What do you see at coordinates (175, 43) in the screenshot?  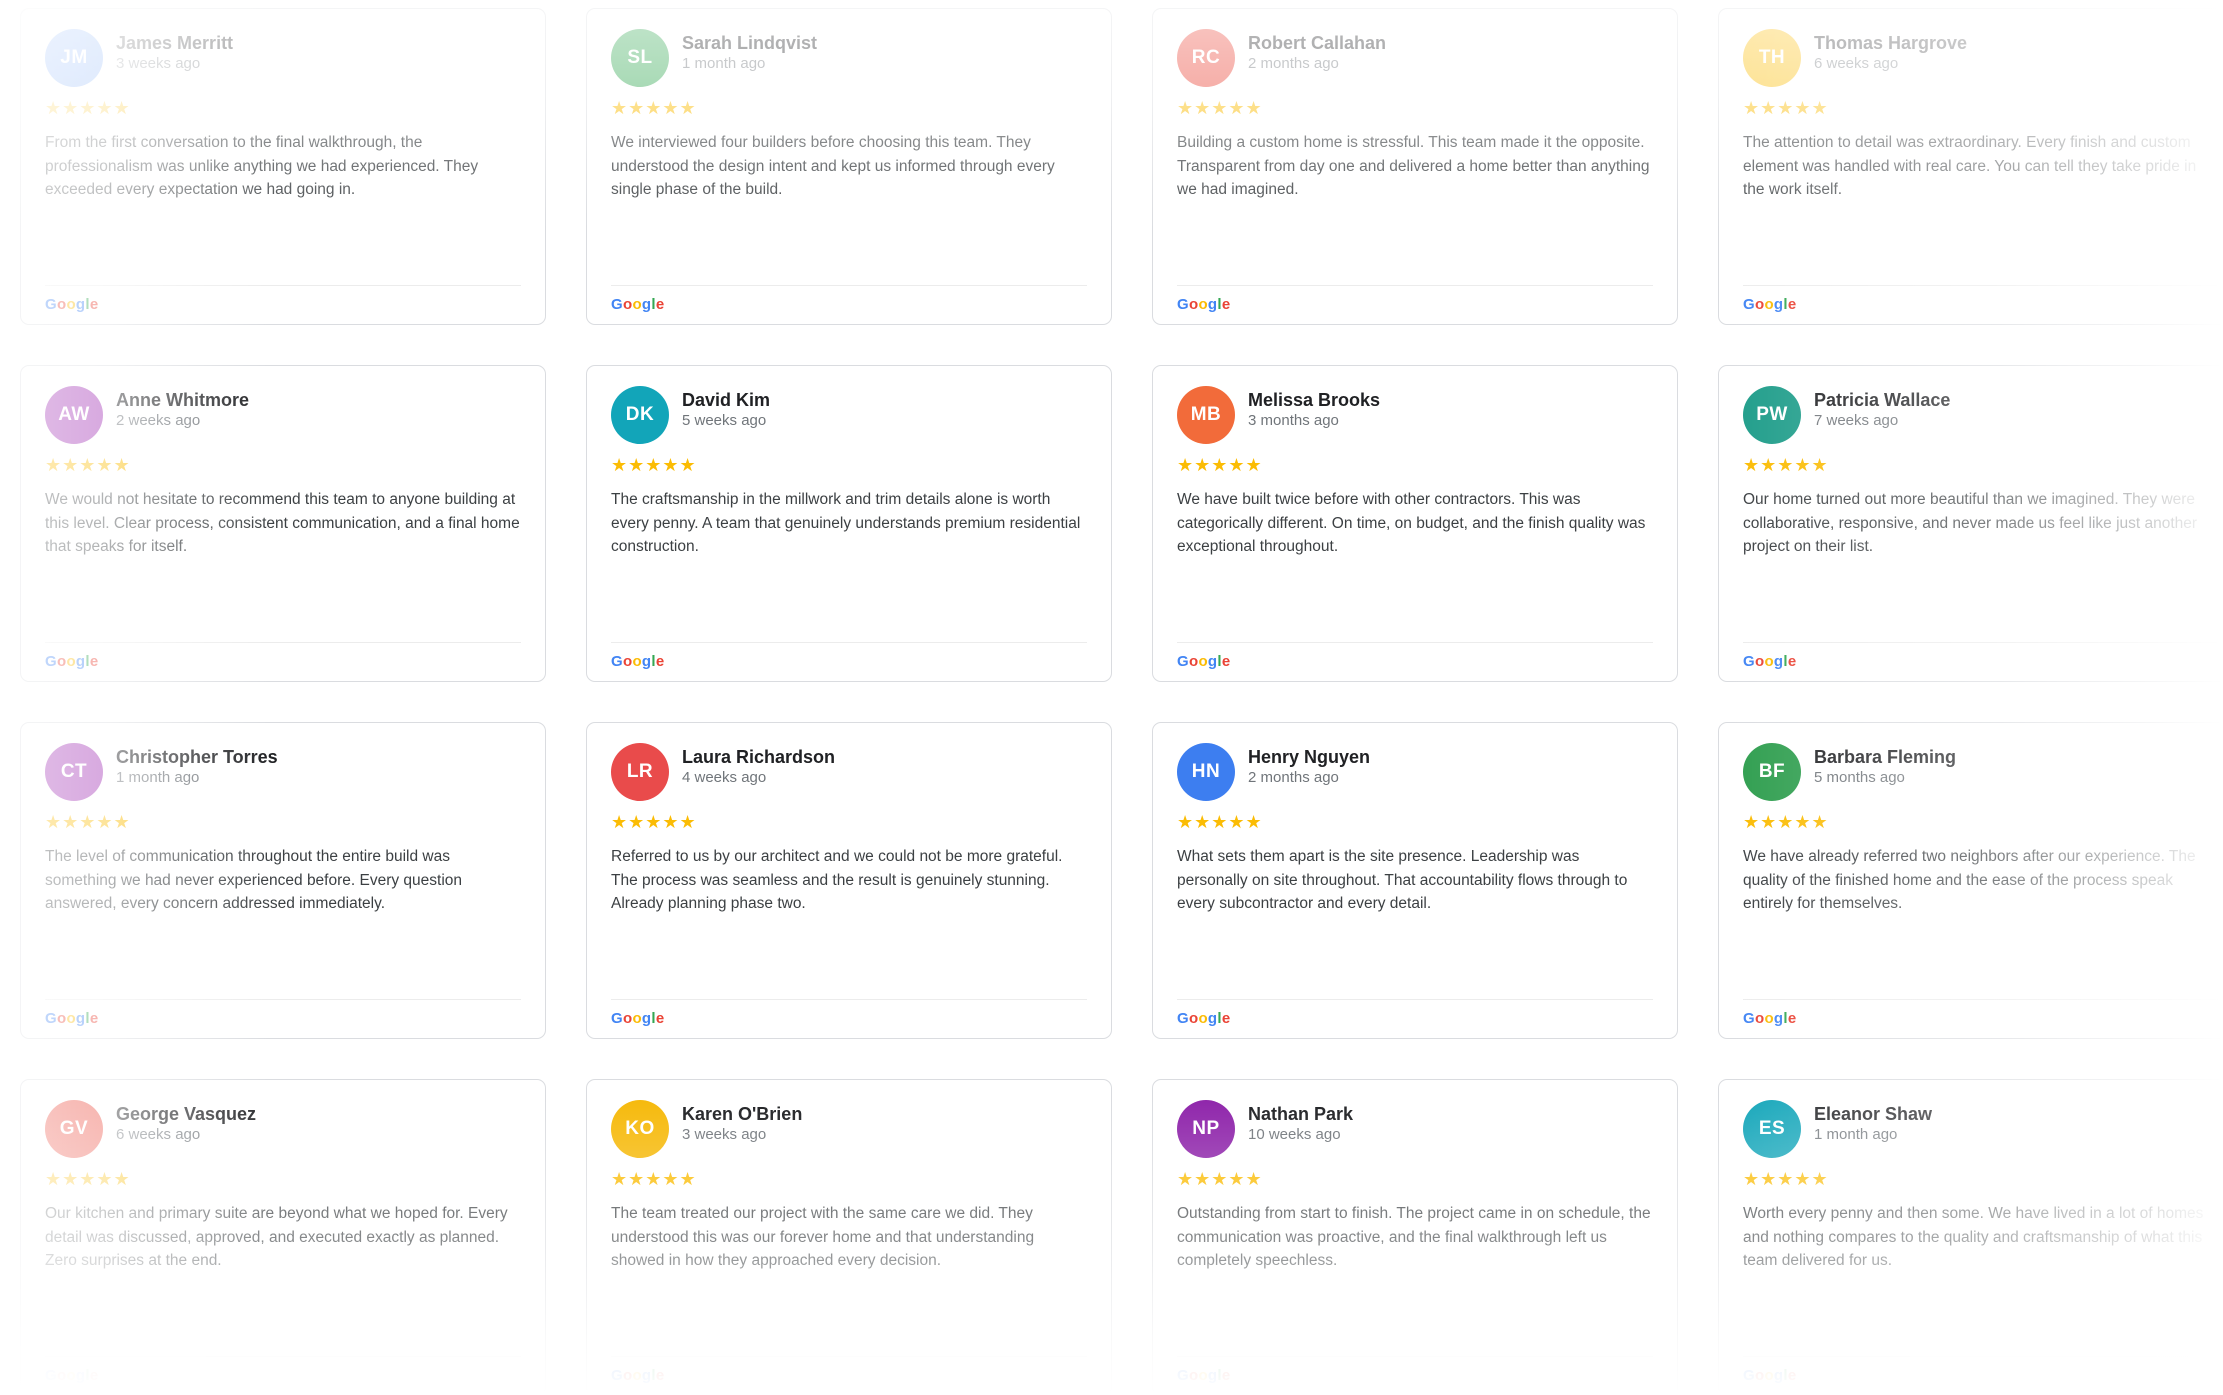 I see `reviewer-name: James Merritt` at bounding box center [175, 43].